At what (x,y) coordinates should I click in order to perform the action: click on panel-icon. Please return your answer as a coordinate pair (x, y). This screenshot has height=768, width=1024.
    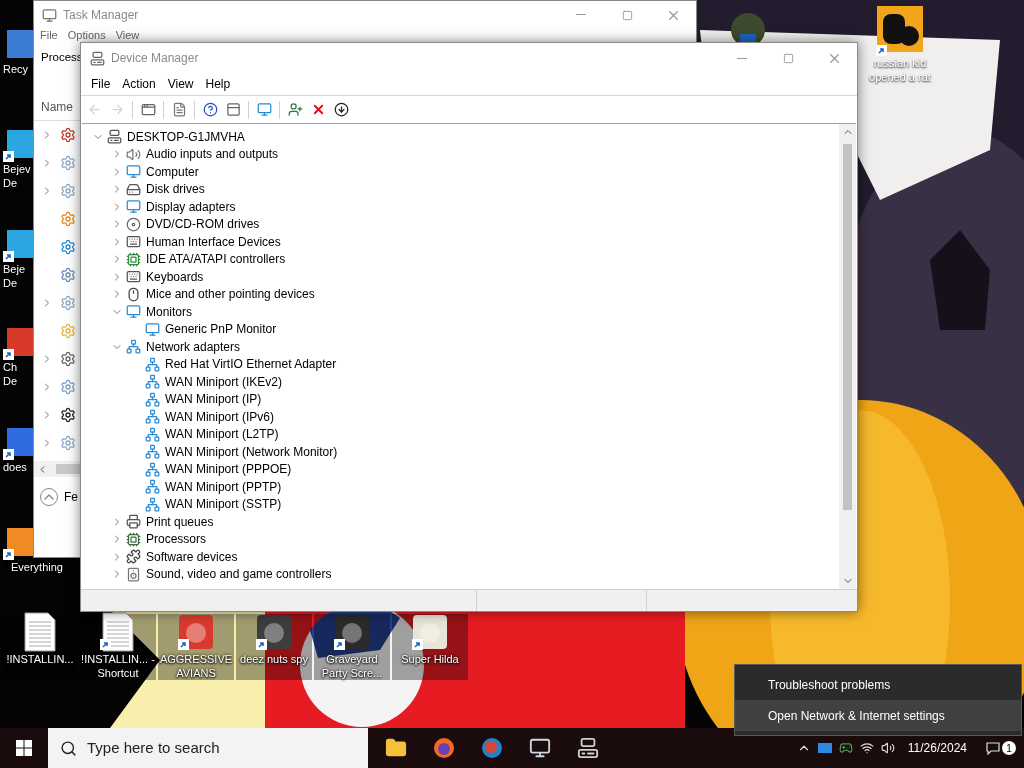
    Looking at the image, I should click on (233, 109).